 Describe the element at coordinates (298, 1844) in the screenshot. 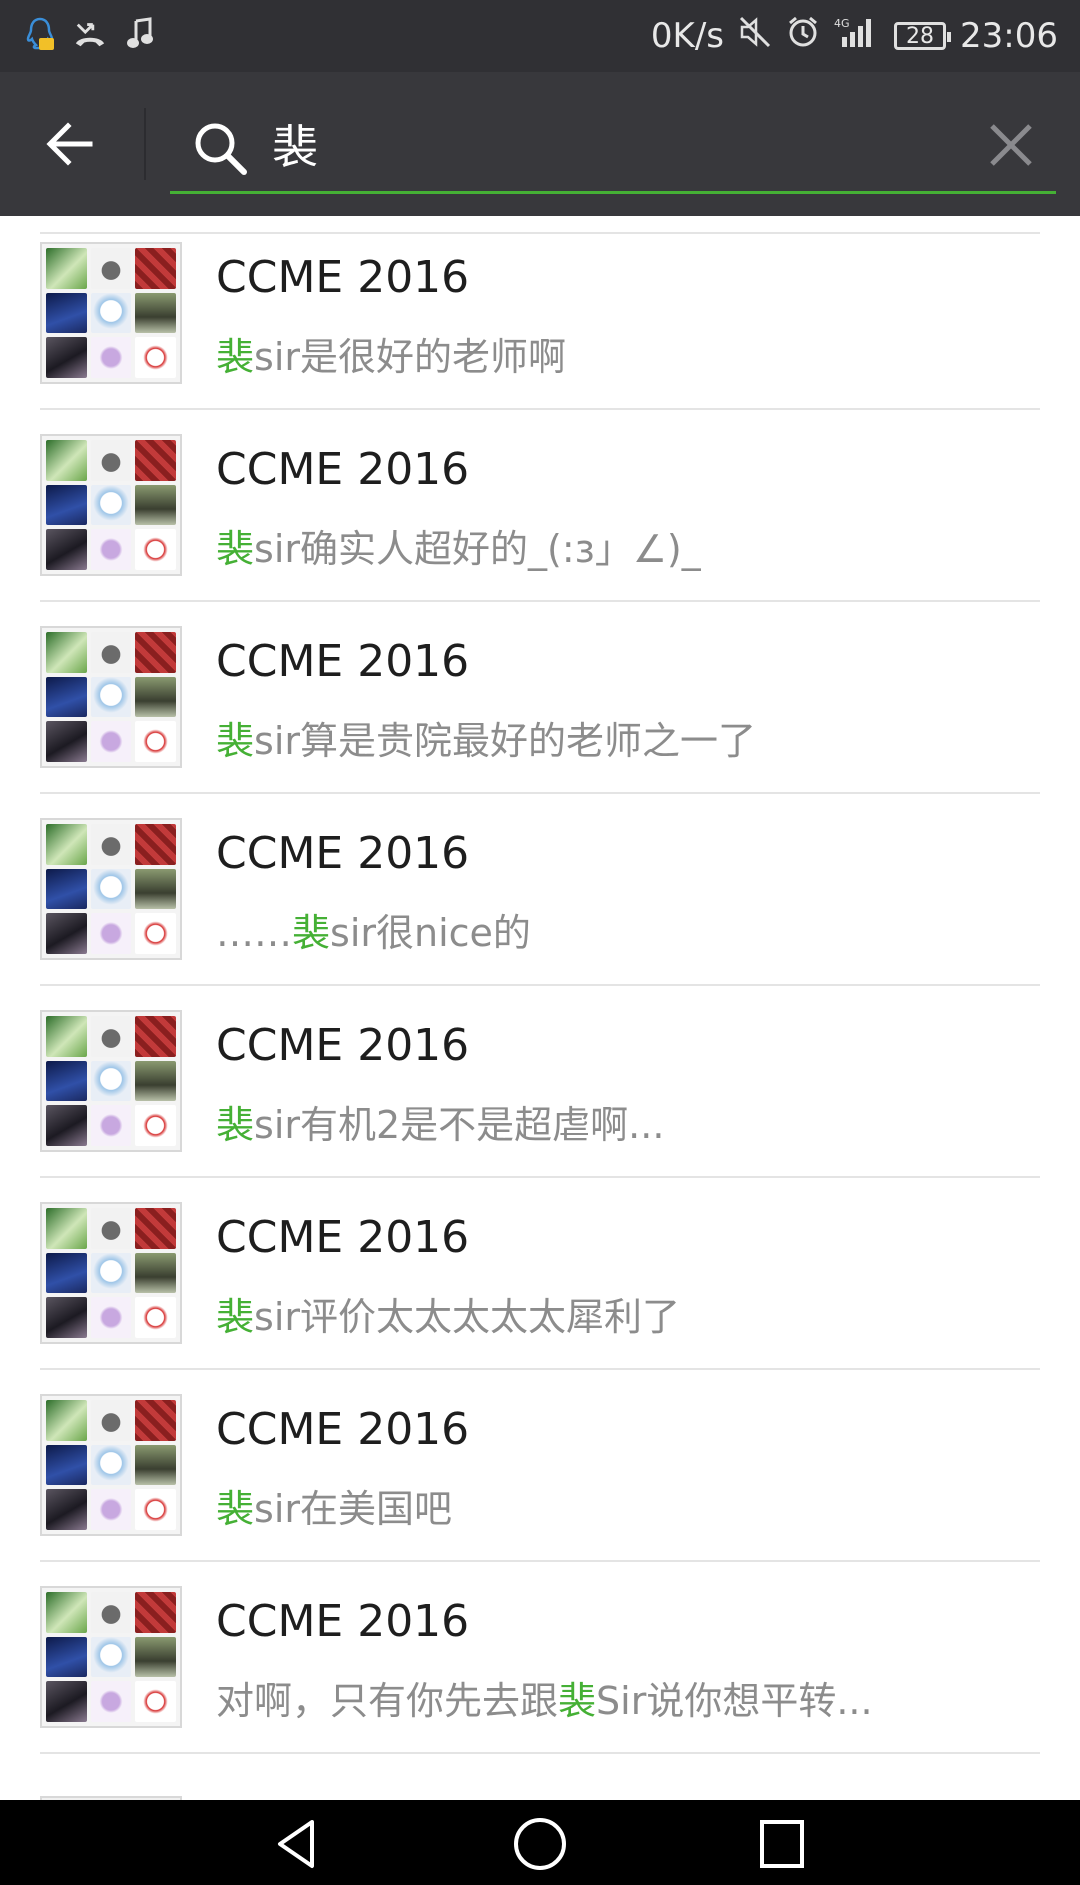

I see `nav-back-button` at that location.